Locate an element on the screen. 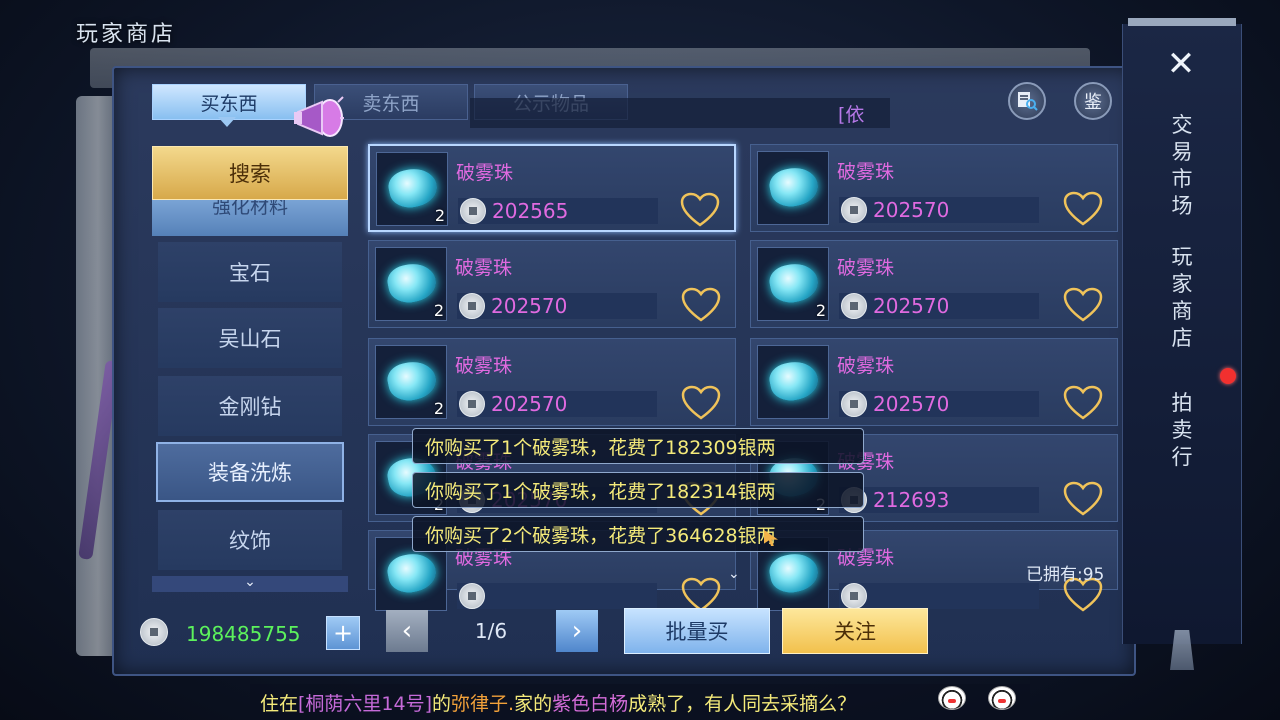 Image resolution: width=1280 pixels, height=720 pixels. search-records-button is located at coordinates (1027, 101).